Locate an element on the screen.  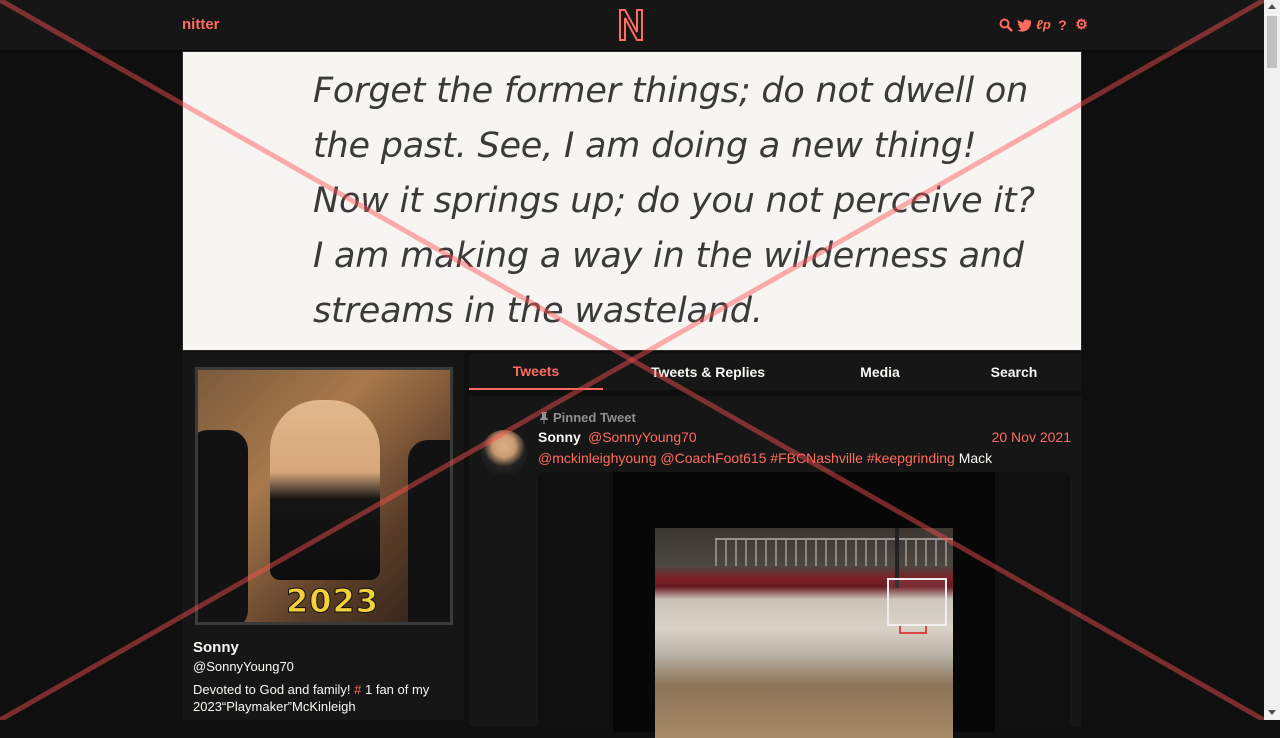
nav-icon-group: ℓp ? ⚙ is located at coordinates (1043, 24).